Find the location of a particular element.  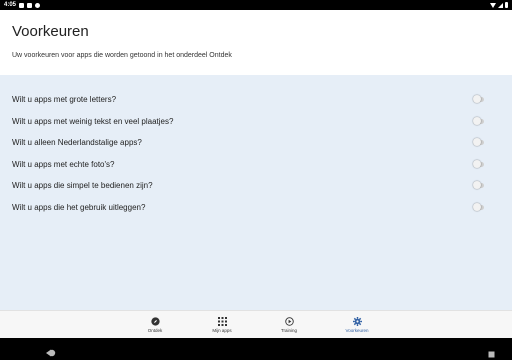

nav-item-mijn-apps: Mijn apps is located at coordinates (222, 324).